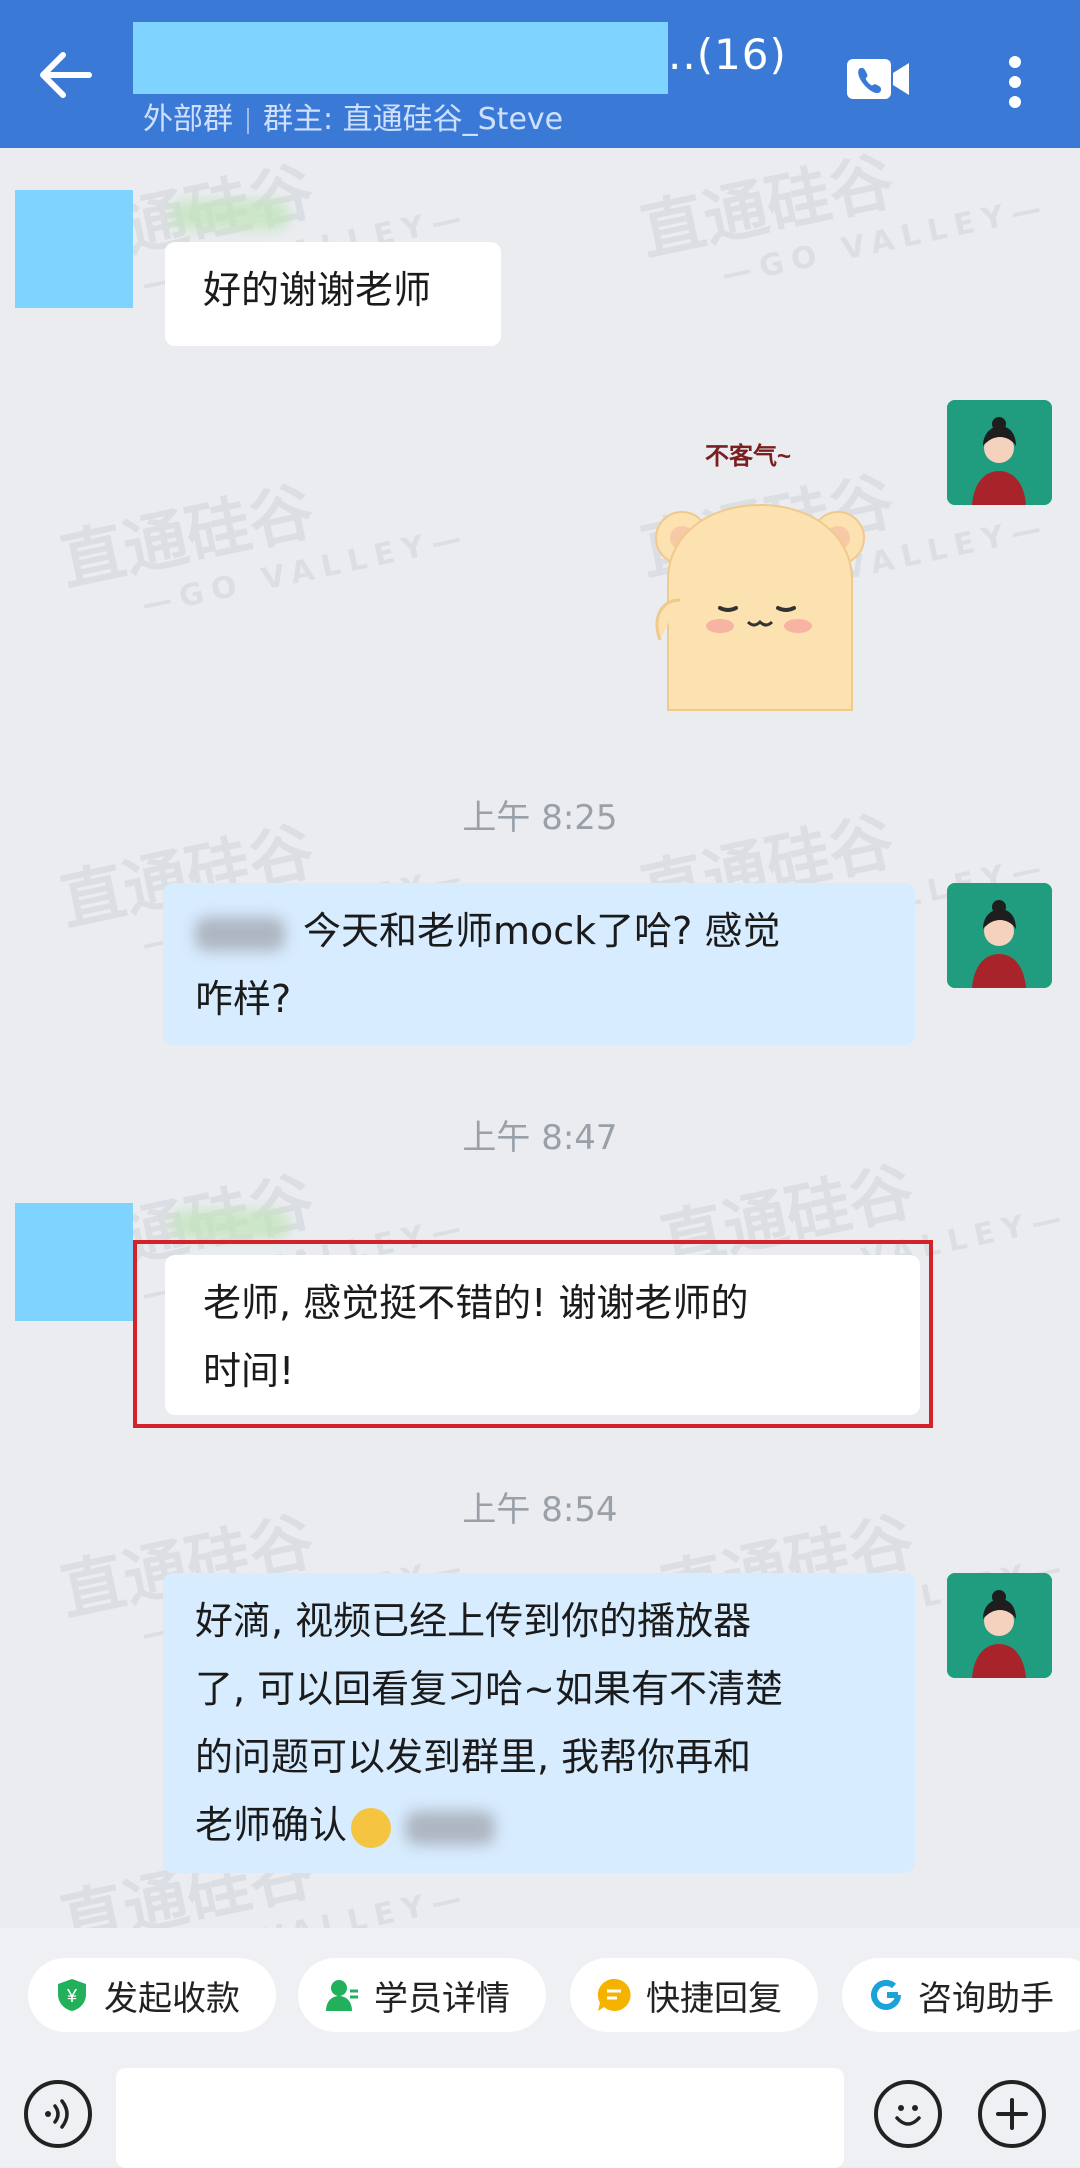  I want to click on voice-input-icon, so click(58, 2114).